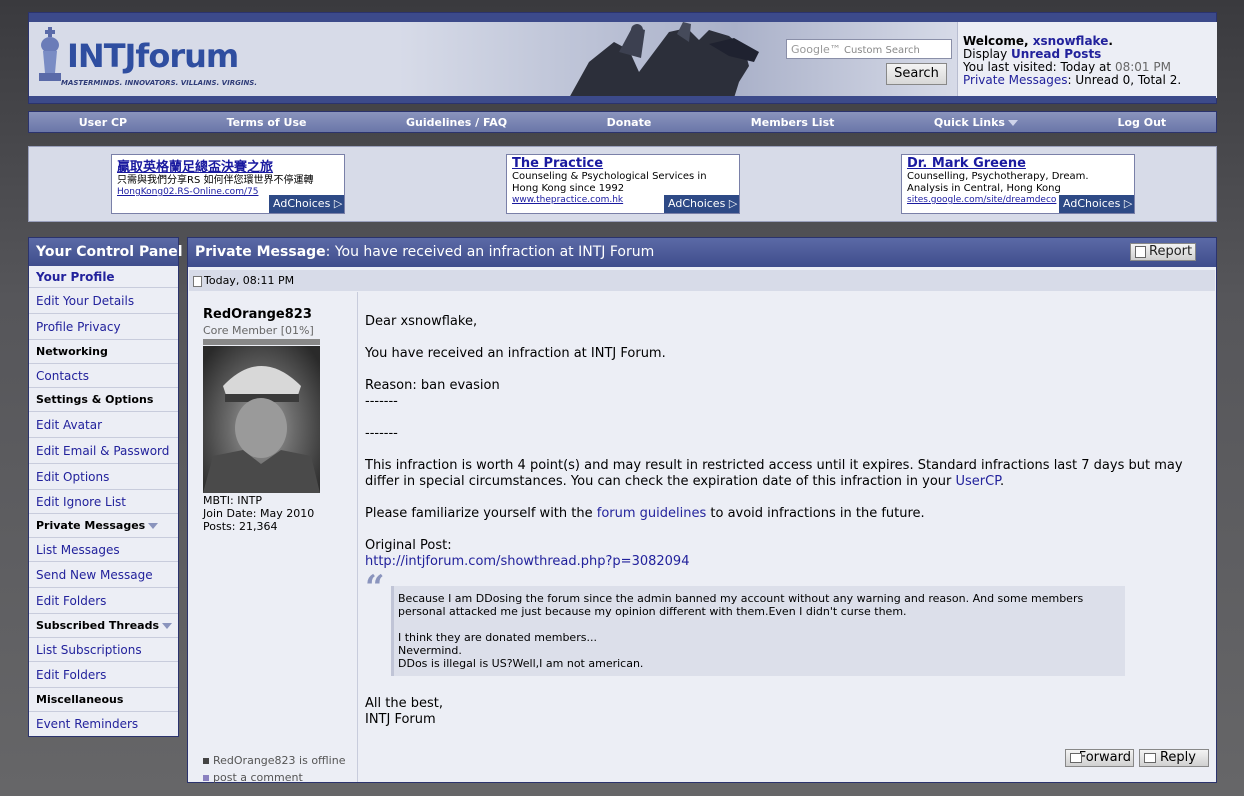  I want to click on sidebar-item-edit-folders: Edit Folders, so click(103, 601).